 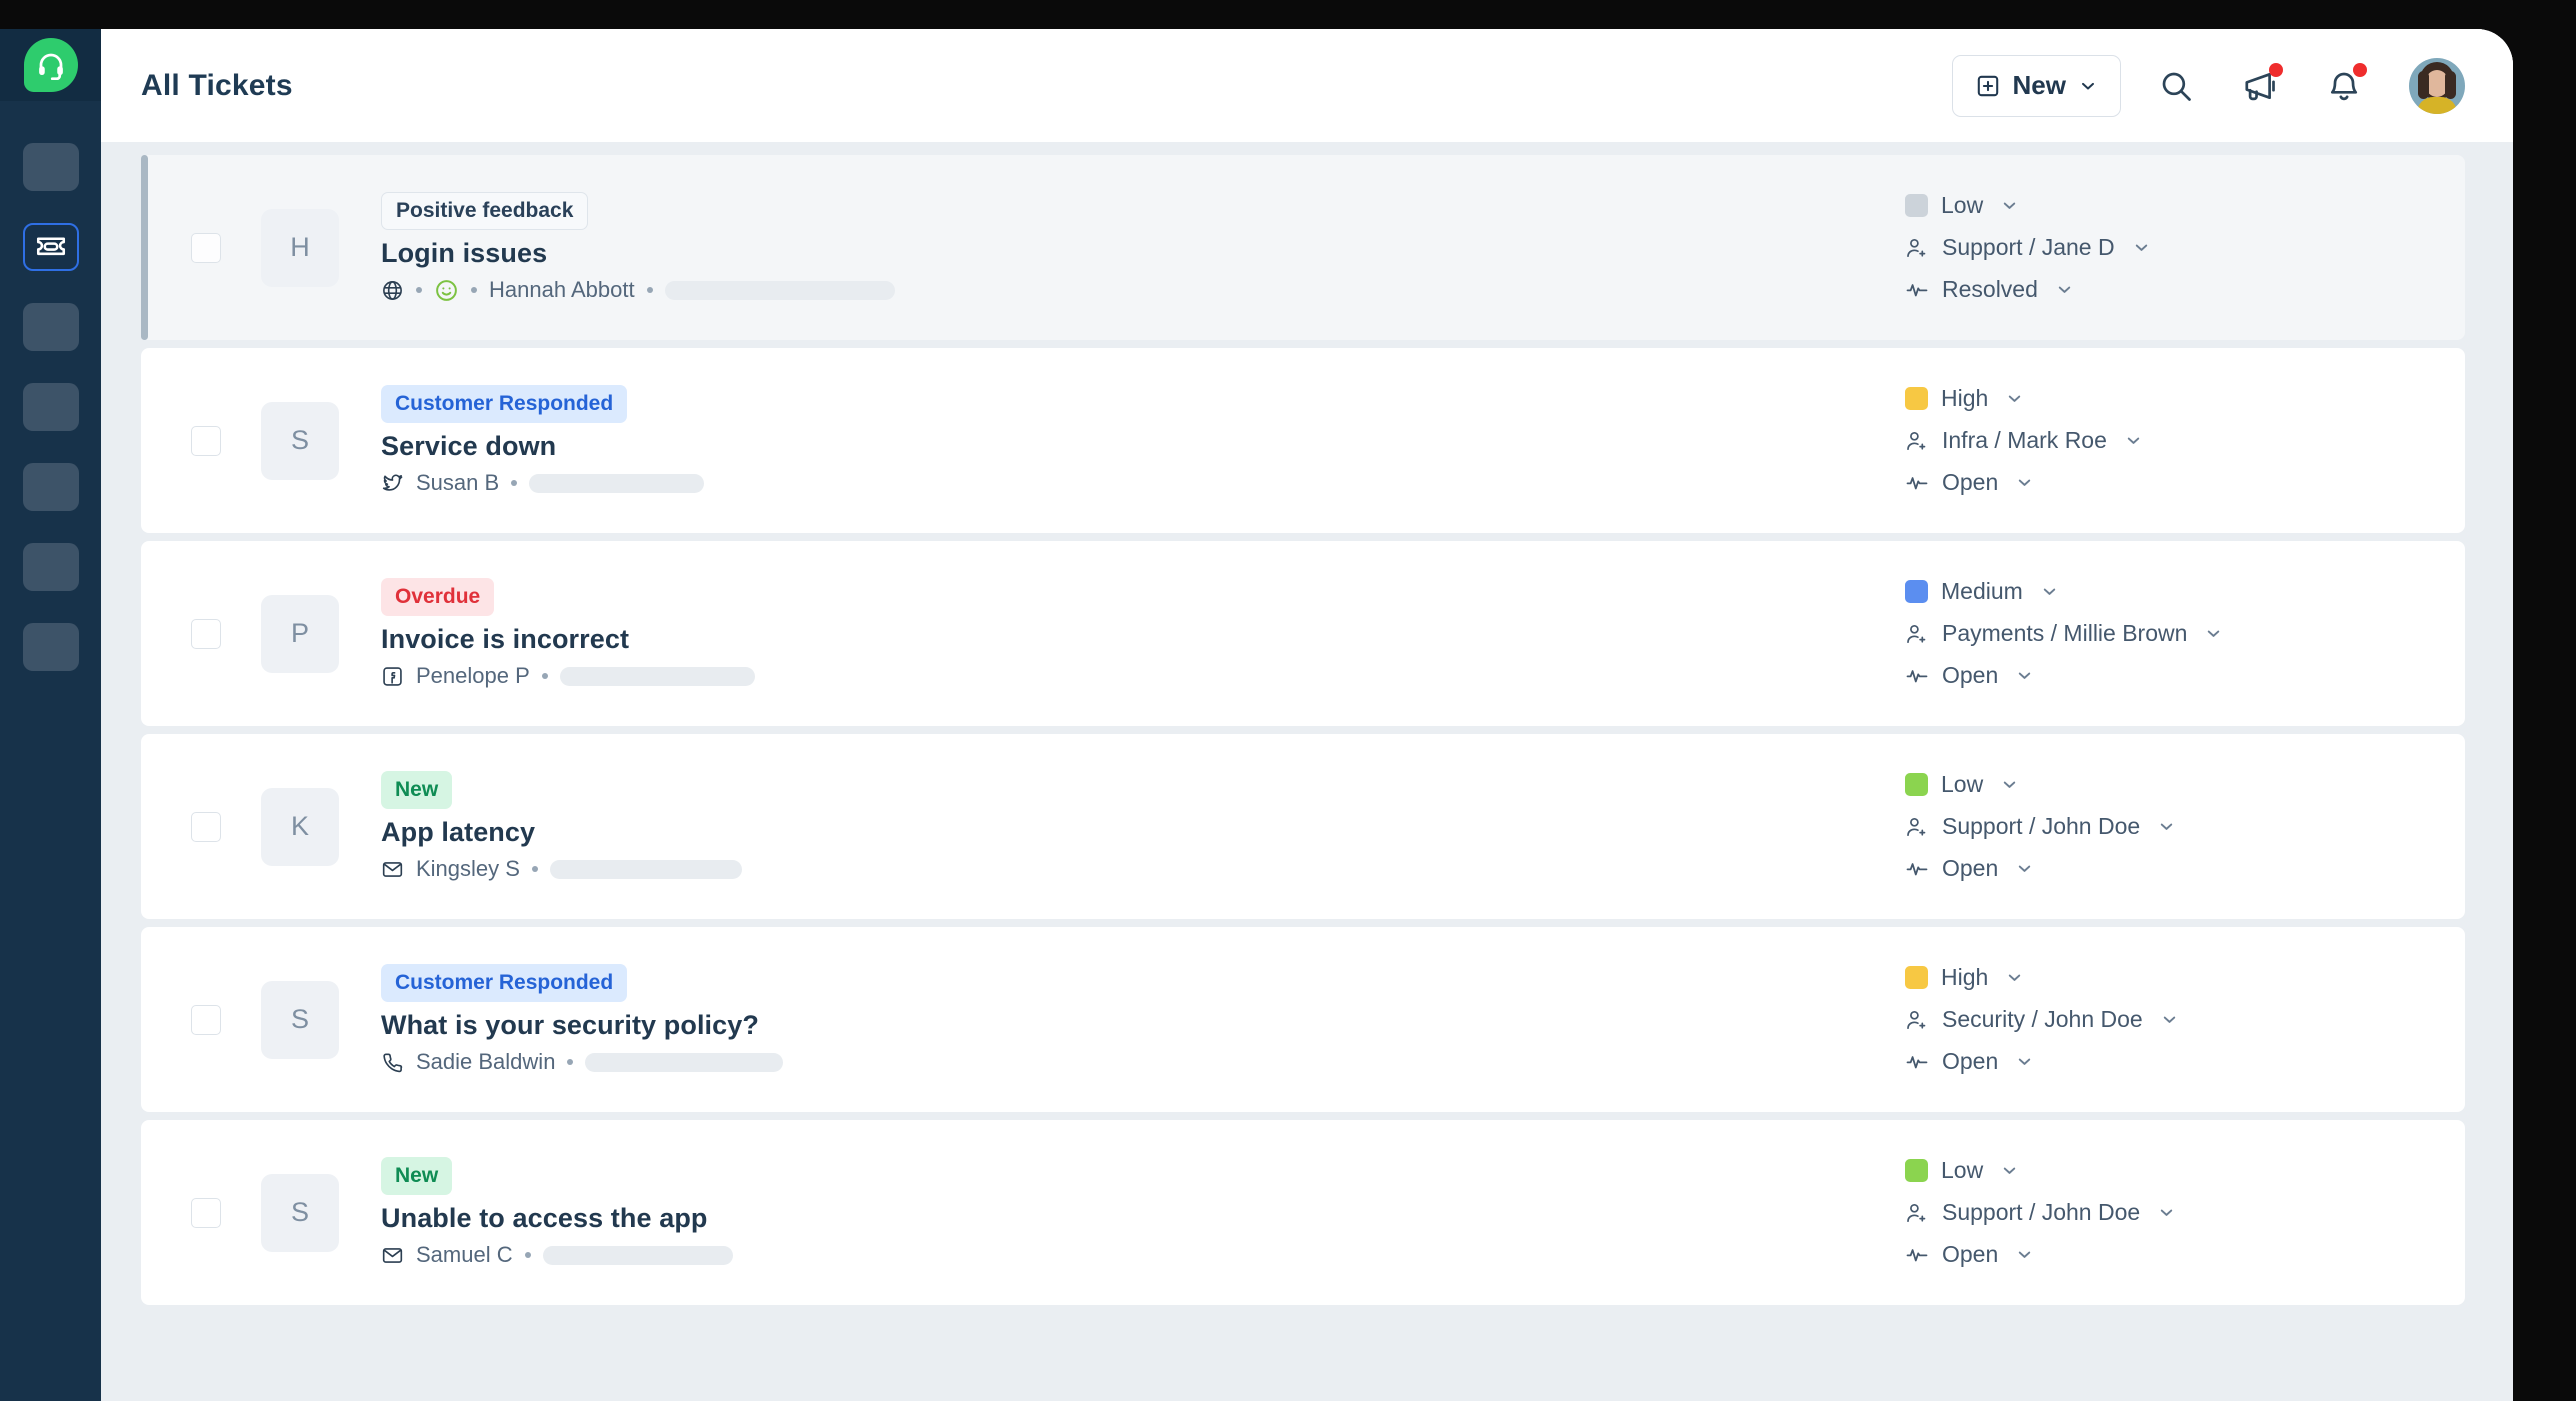 I want to click on priority-selector: Medium, so click(x=1982, y=591).